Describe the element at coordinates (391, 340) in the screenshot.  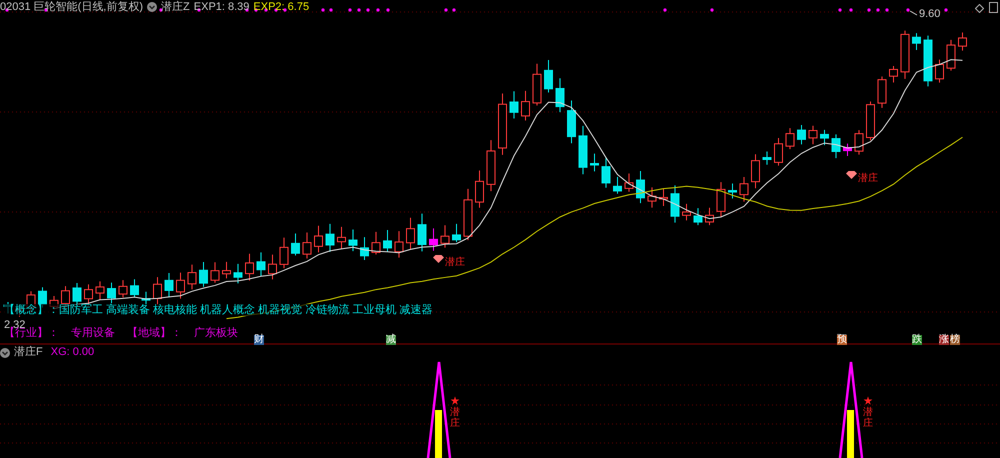
I see `event-tag: 减` at that location.